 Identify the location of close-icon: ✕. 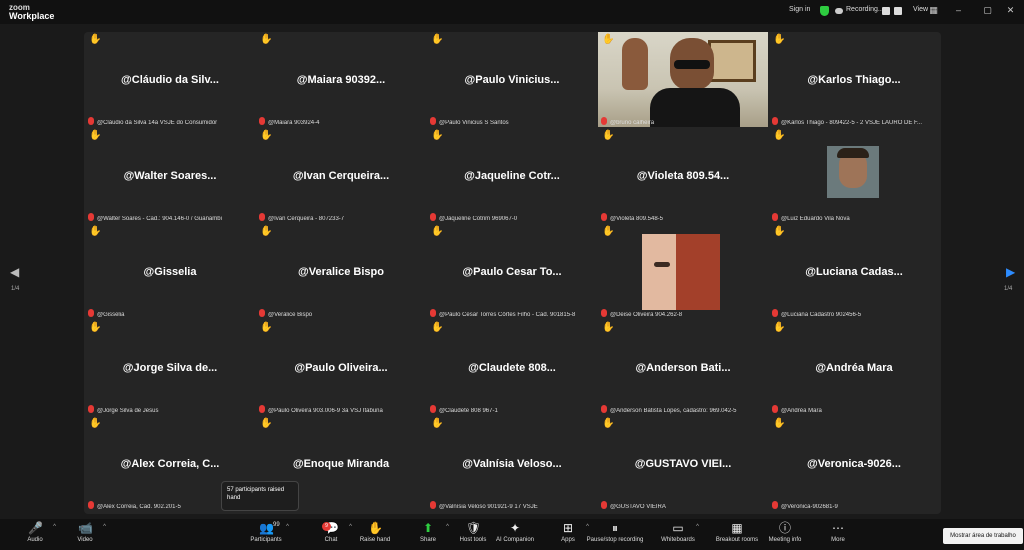
(1010, 10).